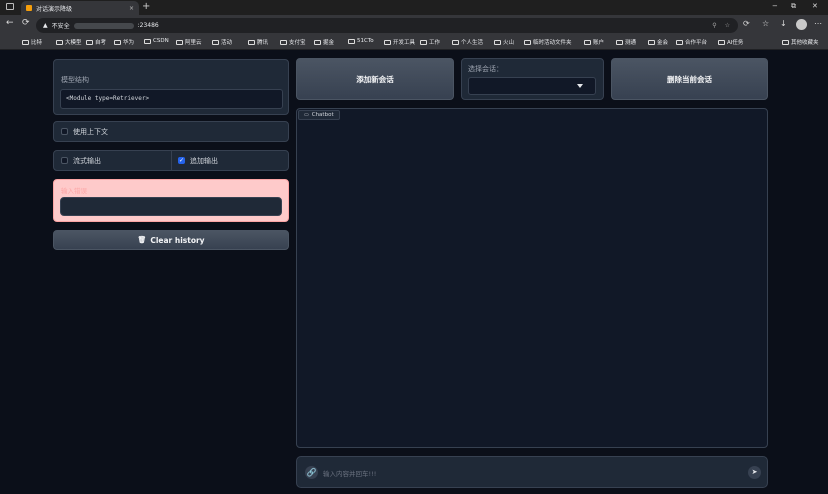  I want to click on address-bar: ▲ 不安全 :23486 ⚲ ☆, so click(387, 25).